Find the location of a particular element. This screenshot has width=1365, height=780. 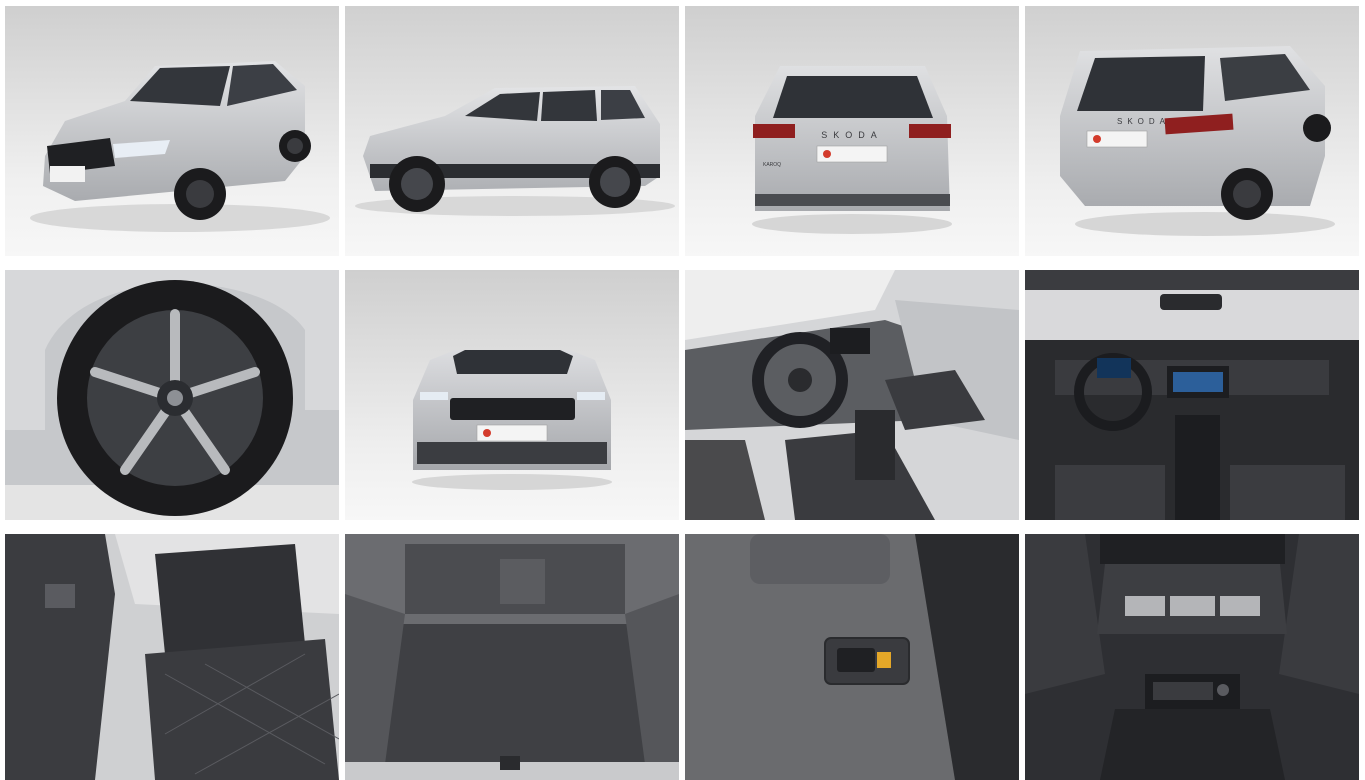

rear-model-text: KAROQ is located at coordinates (772, 165).